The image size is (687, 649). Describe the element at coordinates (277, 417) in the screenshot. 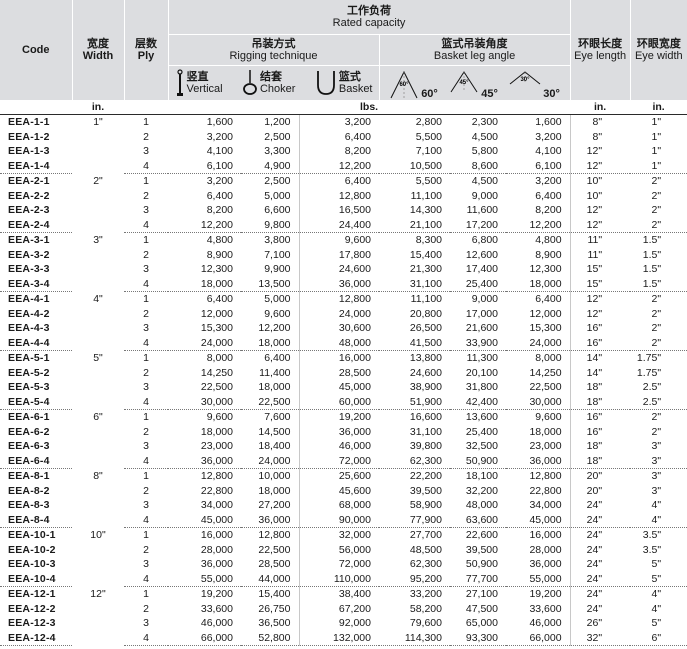

I see `cell-c: 7,600` at that location.